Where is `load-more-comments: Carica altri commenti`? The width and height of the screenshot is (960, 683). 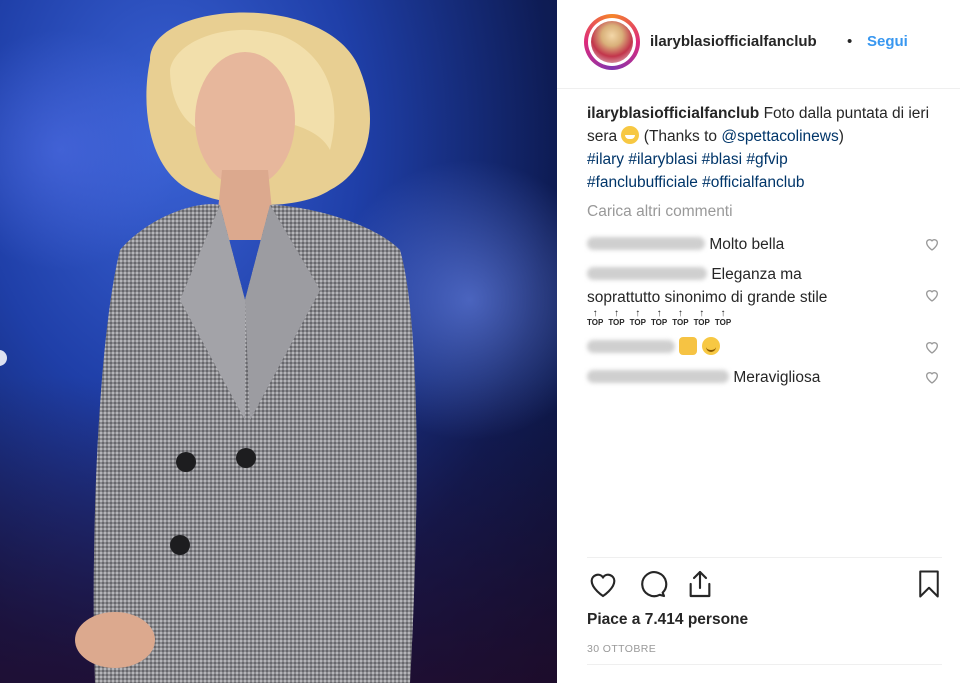
load-more-comments: Carica altri commenti is located at coordinates (660, 212).